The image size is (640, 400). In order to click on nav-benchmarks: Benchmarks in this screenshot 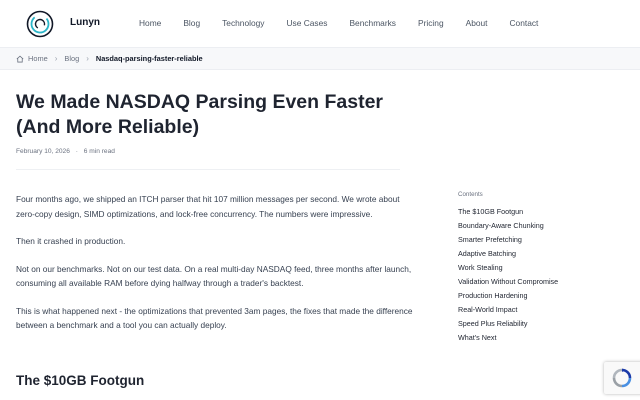, I will do `click(372, 23)`.